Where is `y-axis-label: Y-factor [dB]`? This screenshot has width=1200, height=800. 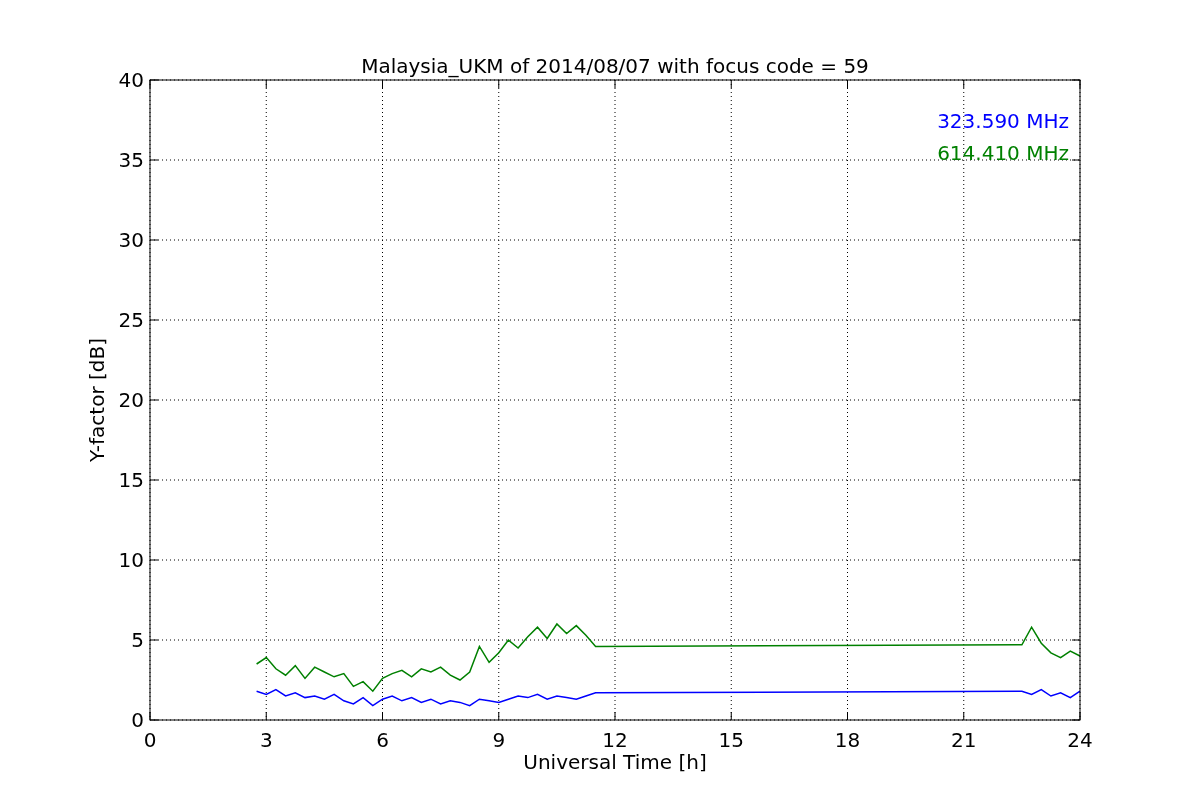
y-axis-label: Y-factor [dB] is located at coordinates (97, 400).